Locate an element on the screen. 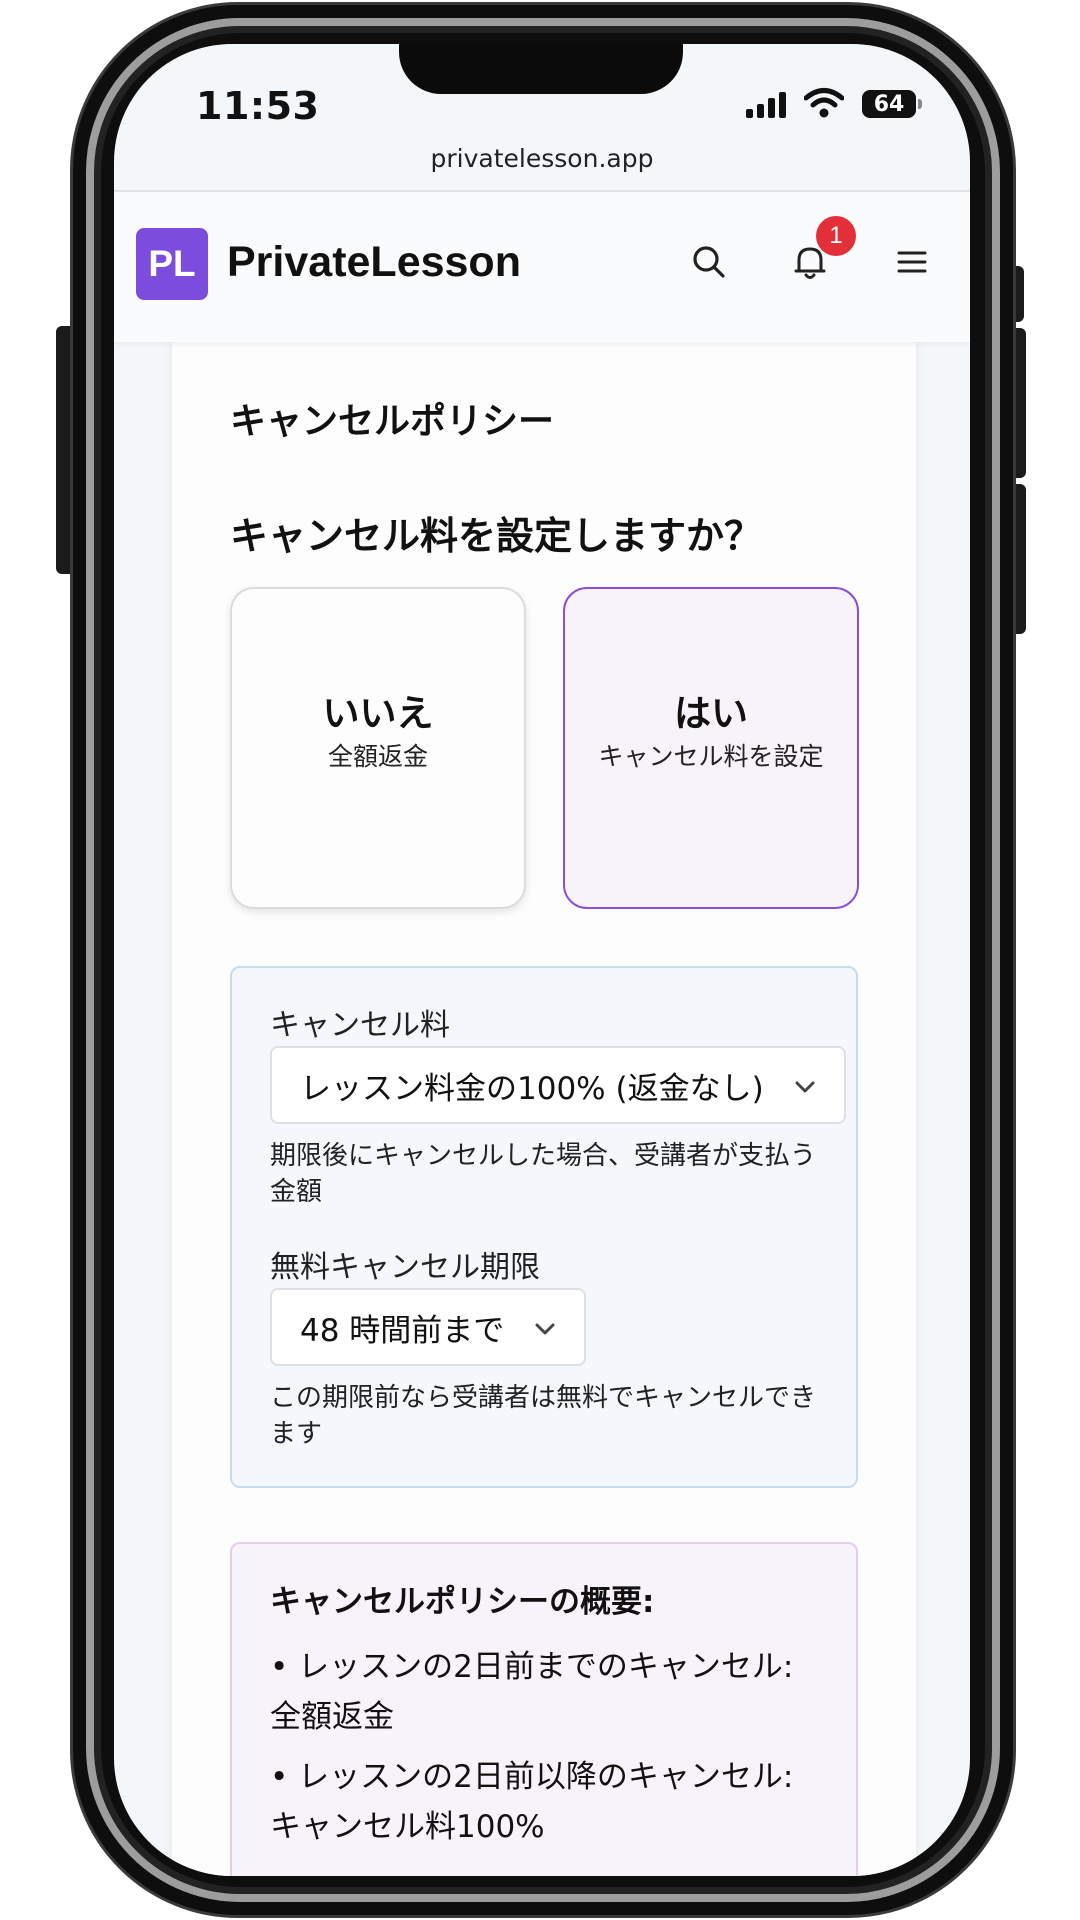 The image size is (1080, 1920). deadline-select: 48 時間前まで is located at coordinates (428, 1327).